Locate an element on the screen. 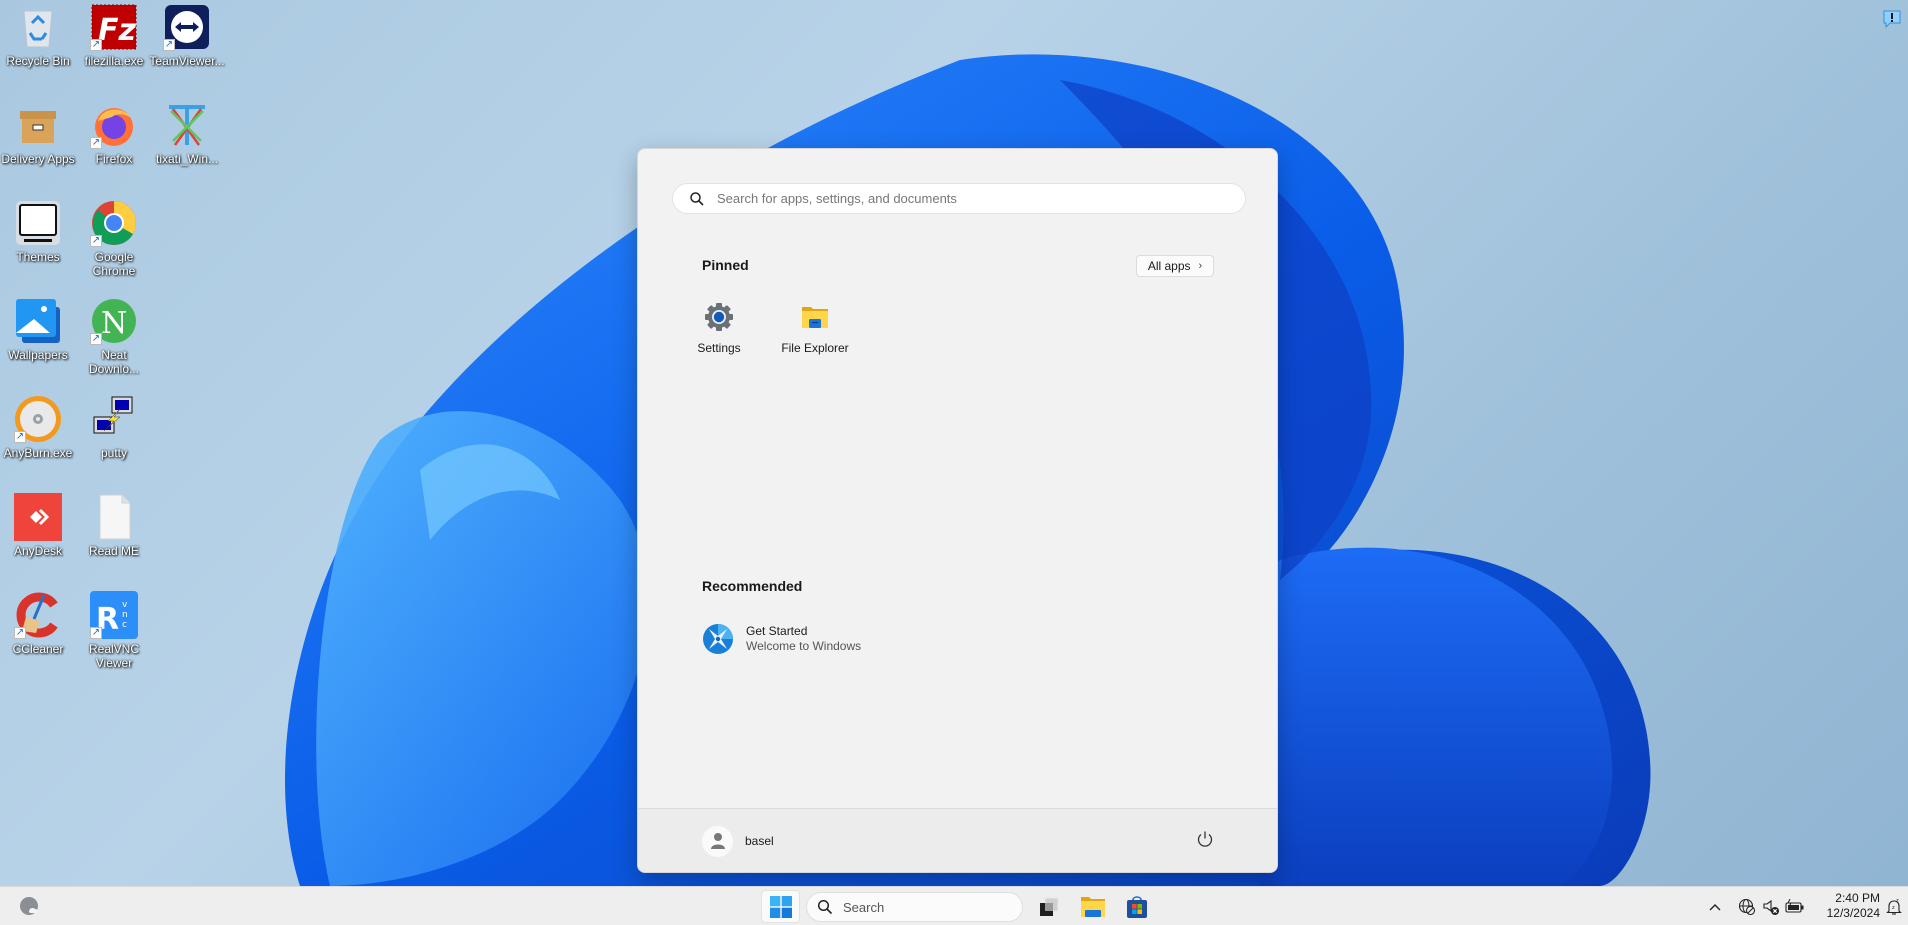 The height and width of the screenshot is (925, 1908). desktop-icon-label: Wallpapers is located at coordinates (38, 355).